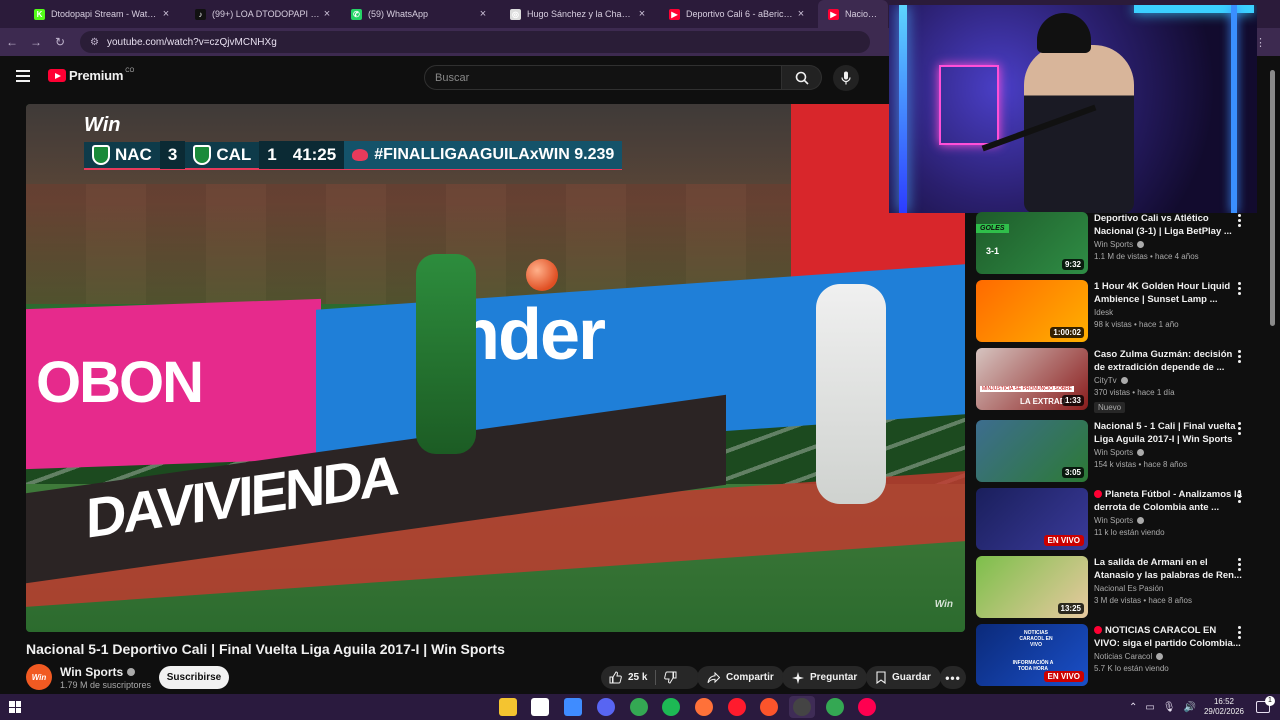  I want to click on spotify-icon, so click(671, 707).